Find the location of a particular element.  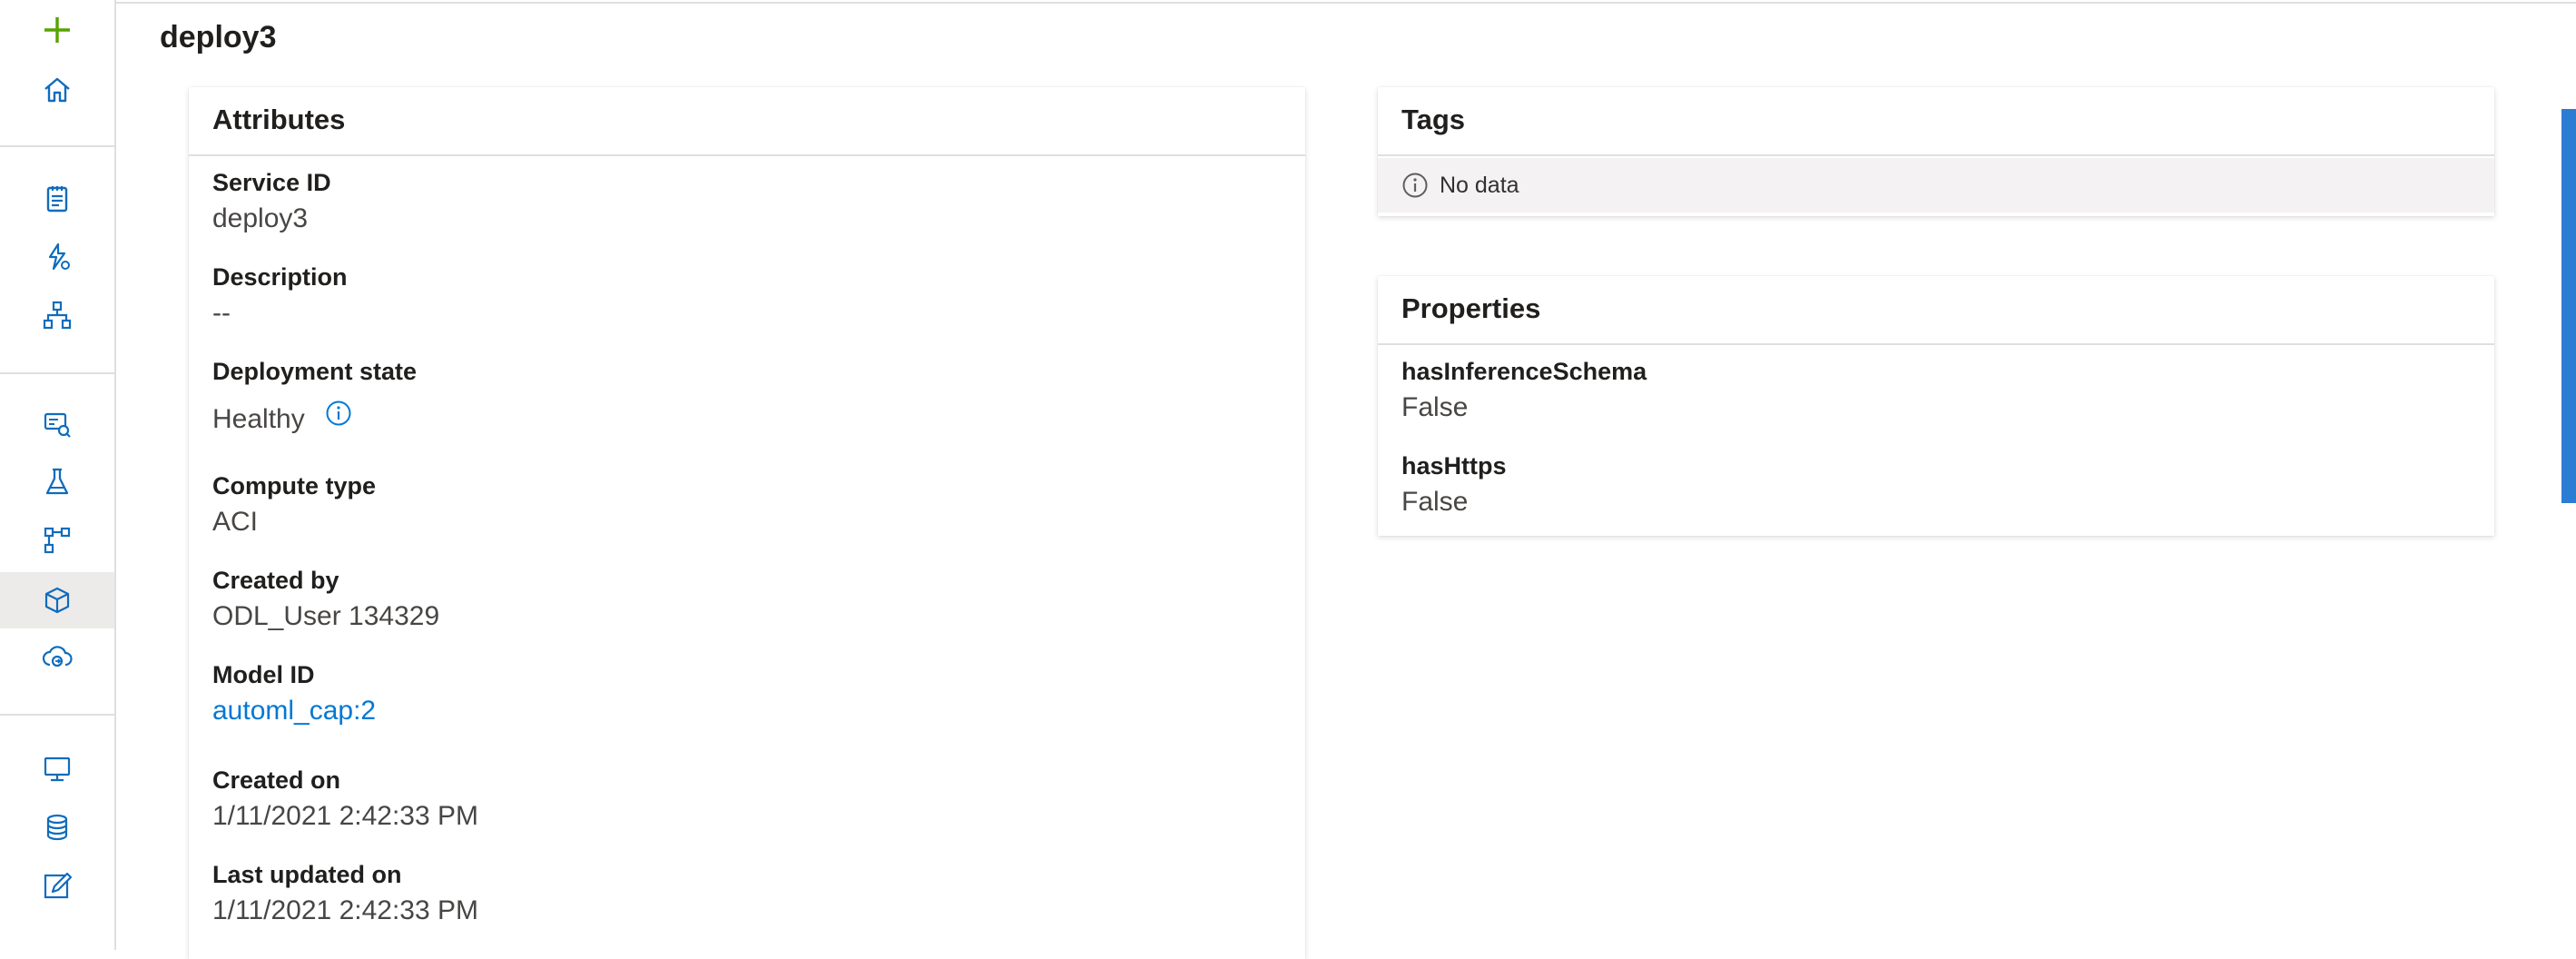

created-on-value: 1/11/2021 2:42:33 PM is located at coordinates (345, 816).